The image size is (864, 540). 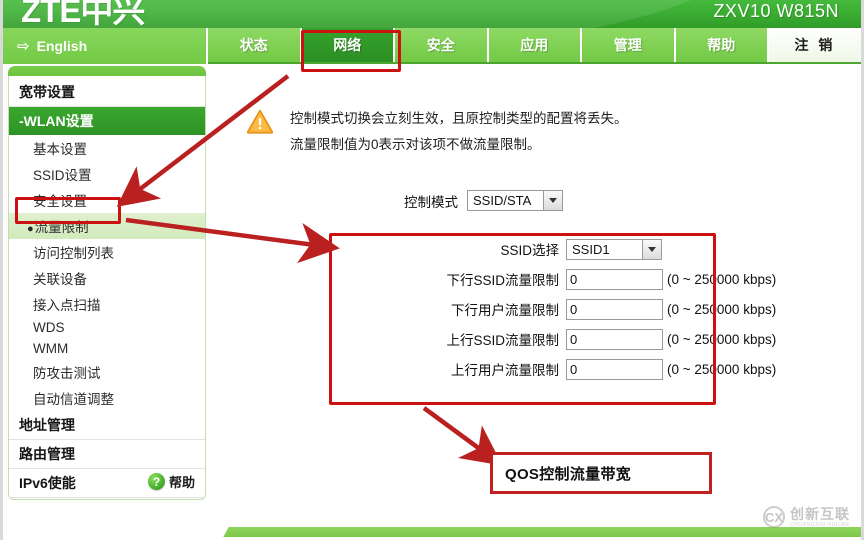 What do you see at coordinates (47, 454) in the screenshot?
I see `sidebar-item-route-management-label: 路由管理` at bounding box center [47, 454].